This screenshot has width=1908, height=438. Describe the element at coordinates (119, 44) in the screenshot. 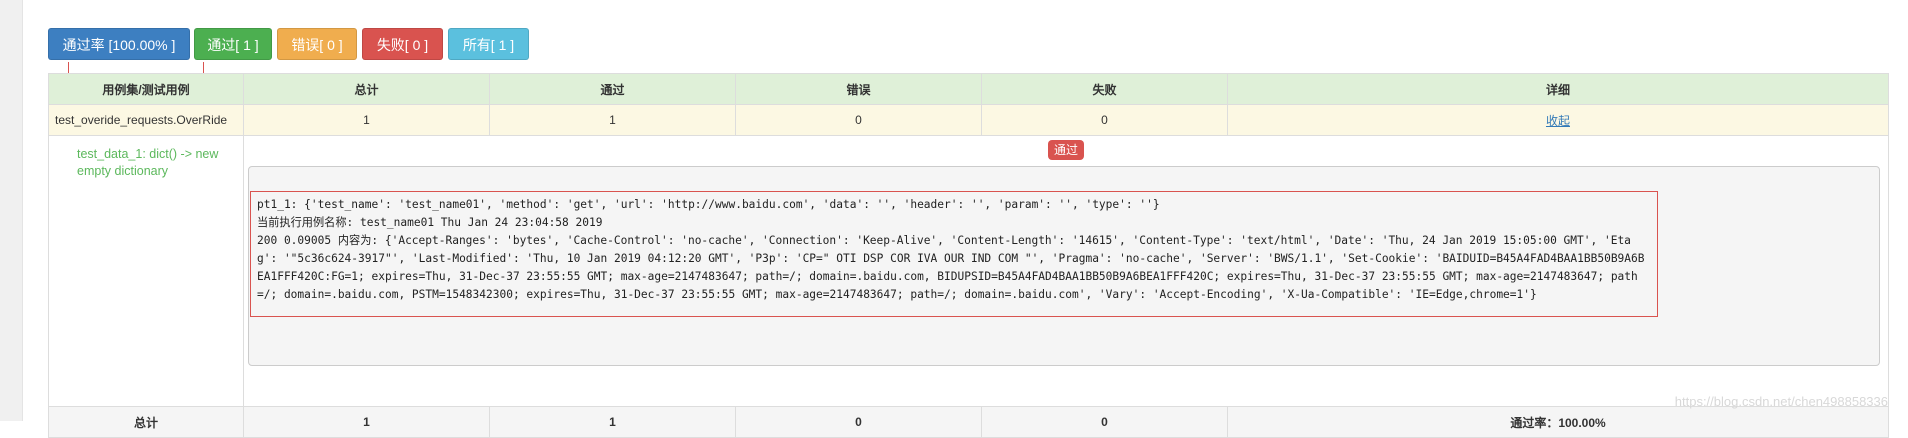

I see `pass-rate-button: 通过率 [100.00% ]` at that location.